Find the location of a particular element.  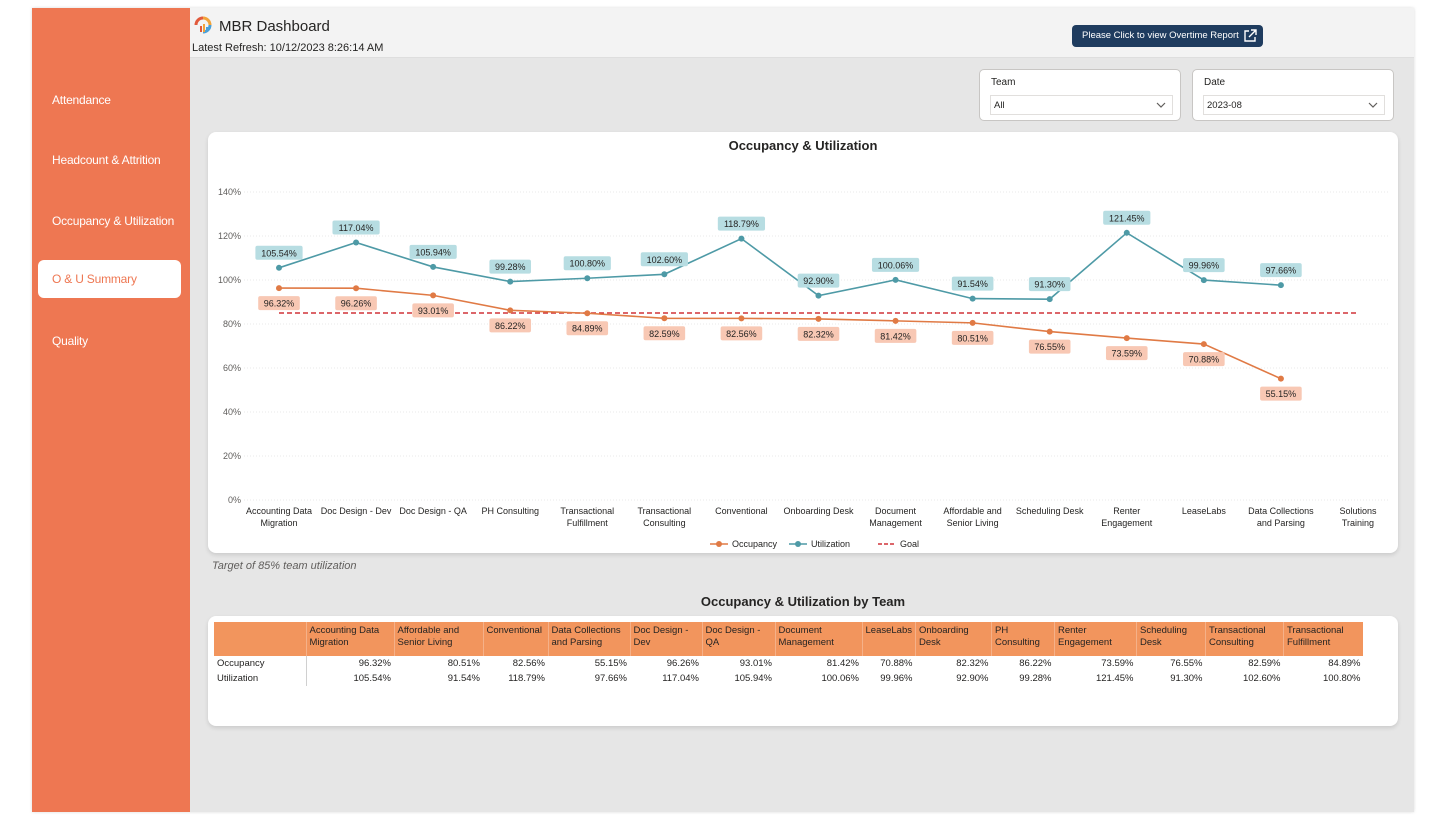

table-cell: 93.01% is located at coordinates (755, 663).